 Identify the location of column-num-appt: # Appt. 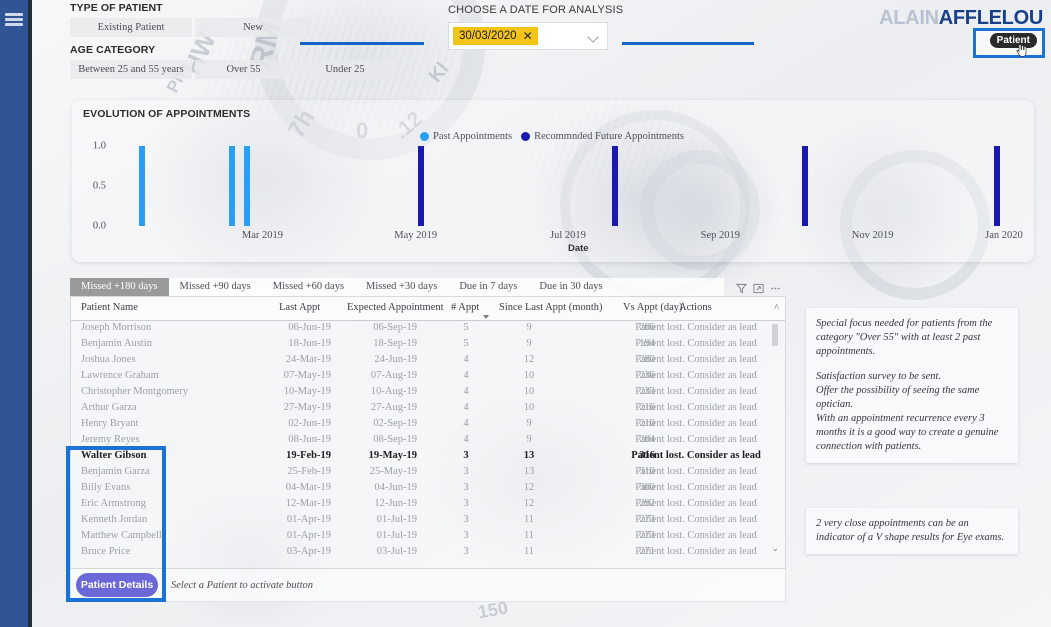
(465, 307).